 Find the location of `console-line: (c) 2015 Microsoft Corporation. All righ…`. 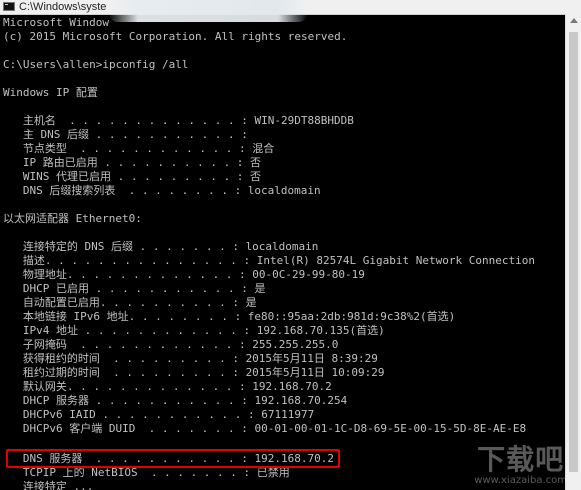

console-line: (c) 2015 Microsoft Corporation. All righ… is located at coordinates (175, 36).